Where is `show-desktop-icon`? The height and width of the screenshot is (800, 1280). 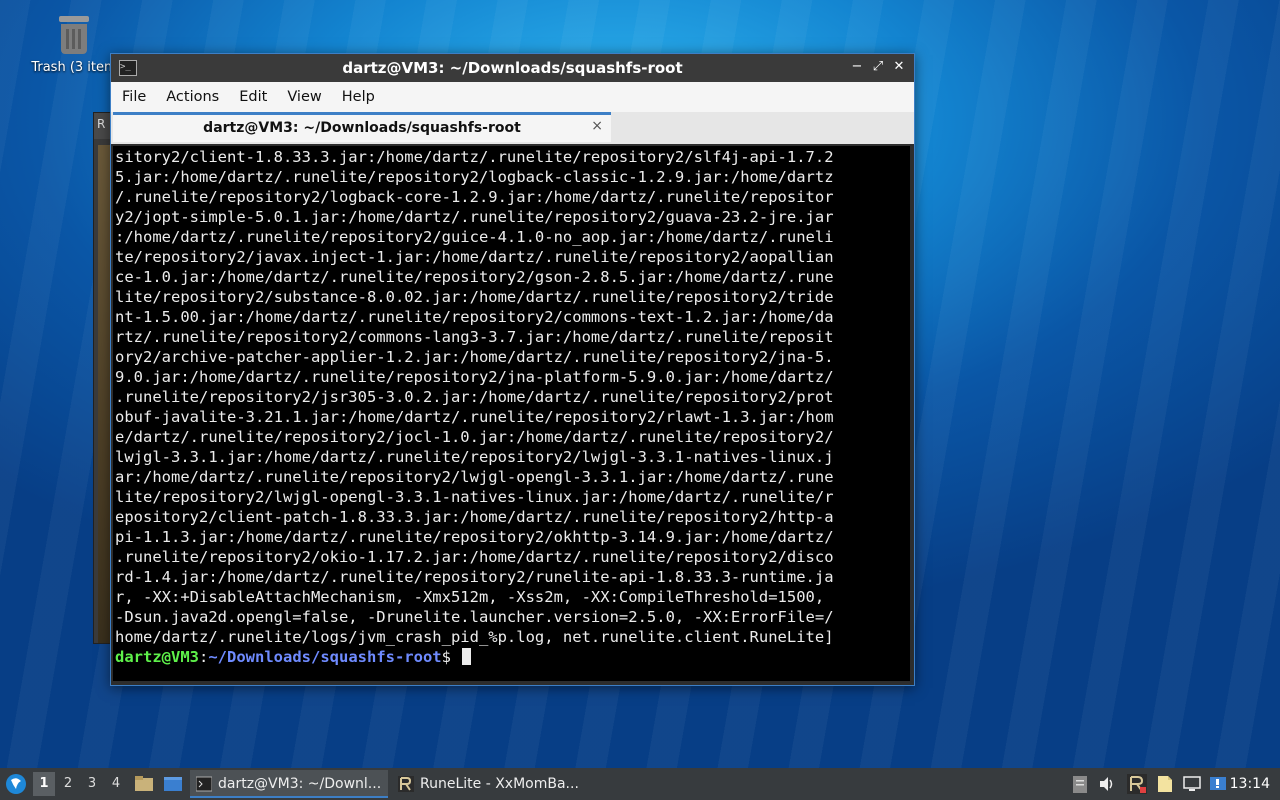 show-desktop-icon is located at coordinates (173, 784).